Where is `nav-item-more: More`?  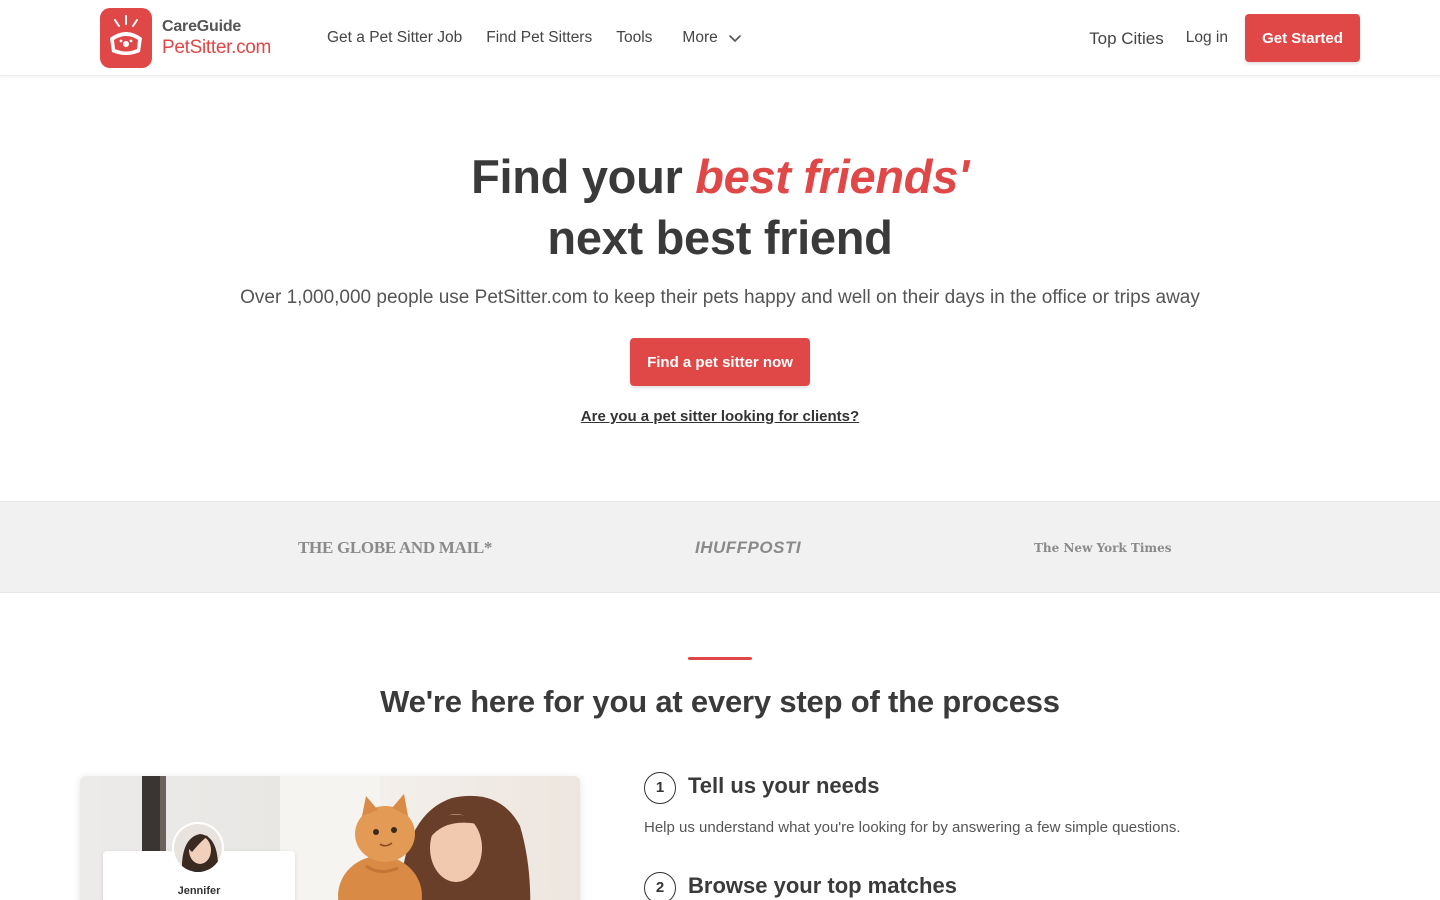
nav-item-more: More is located at coordinates (711, 38).